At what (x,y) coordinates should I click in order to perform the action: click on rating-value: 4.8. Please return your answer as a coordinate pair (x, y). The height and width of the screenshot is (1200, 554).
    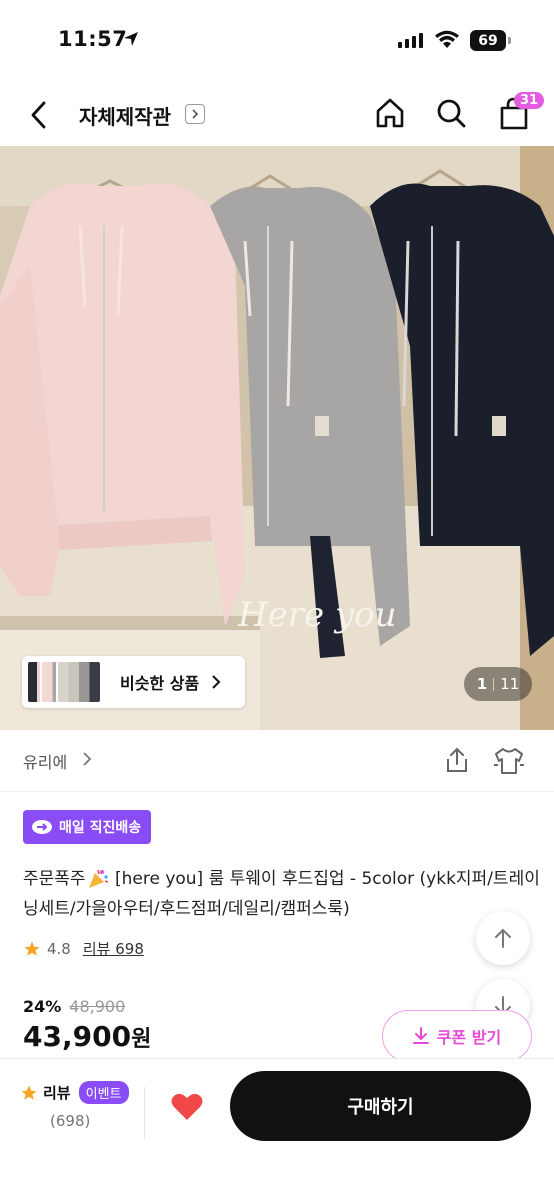
    Looking at the image, I should click on (59, 948).